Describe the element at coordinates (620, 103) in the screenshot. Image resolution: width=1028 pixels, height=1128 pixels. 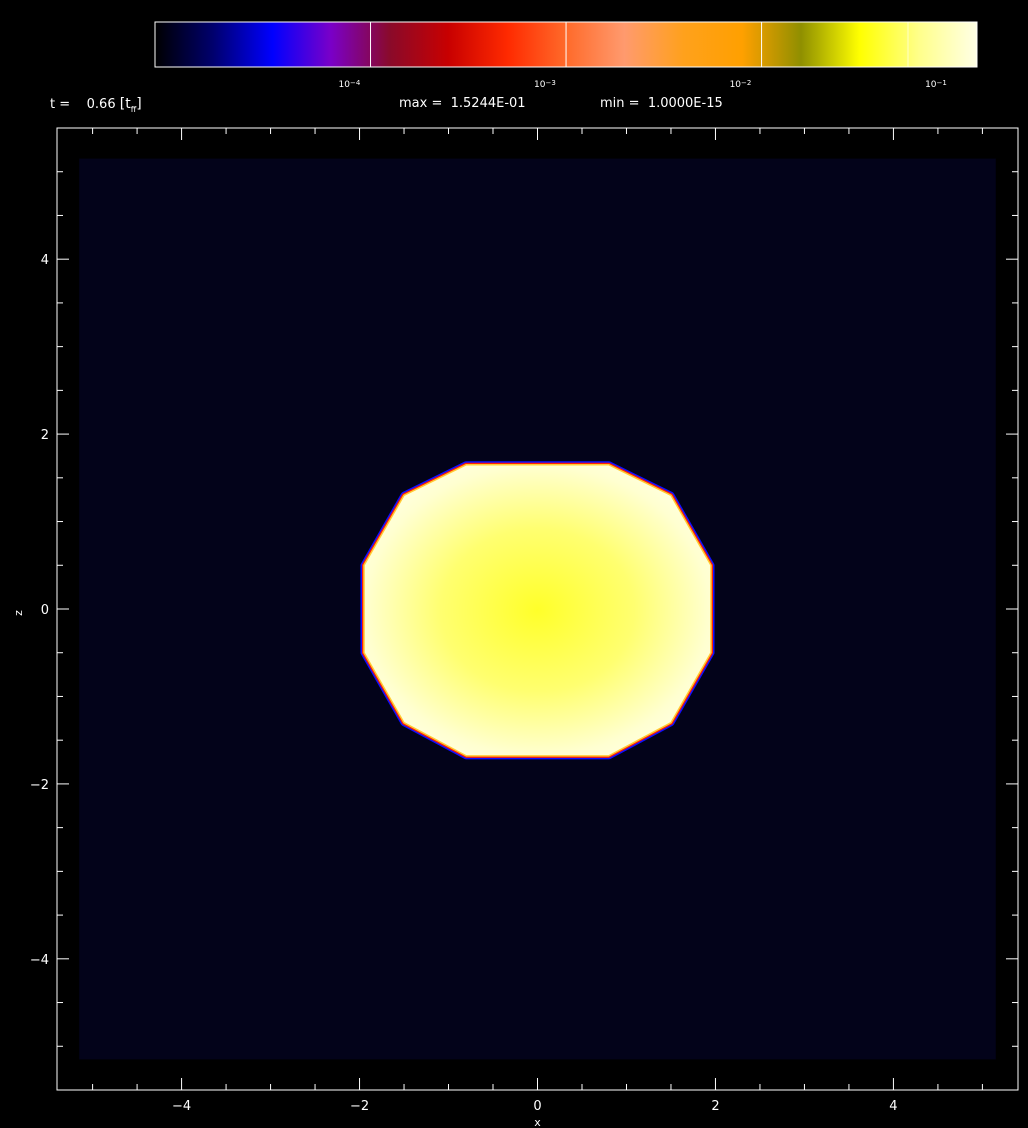
I see `min-label: min =` at that location.